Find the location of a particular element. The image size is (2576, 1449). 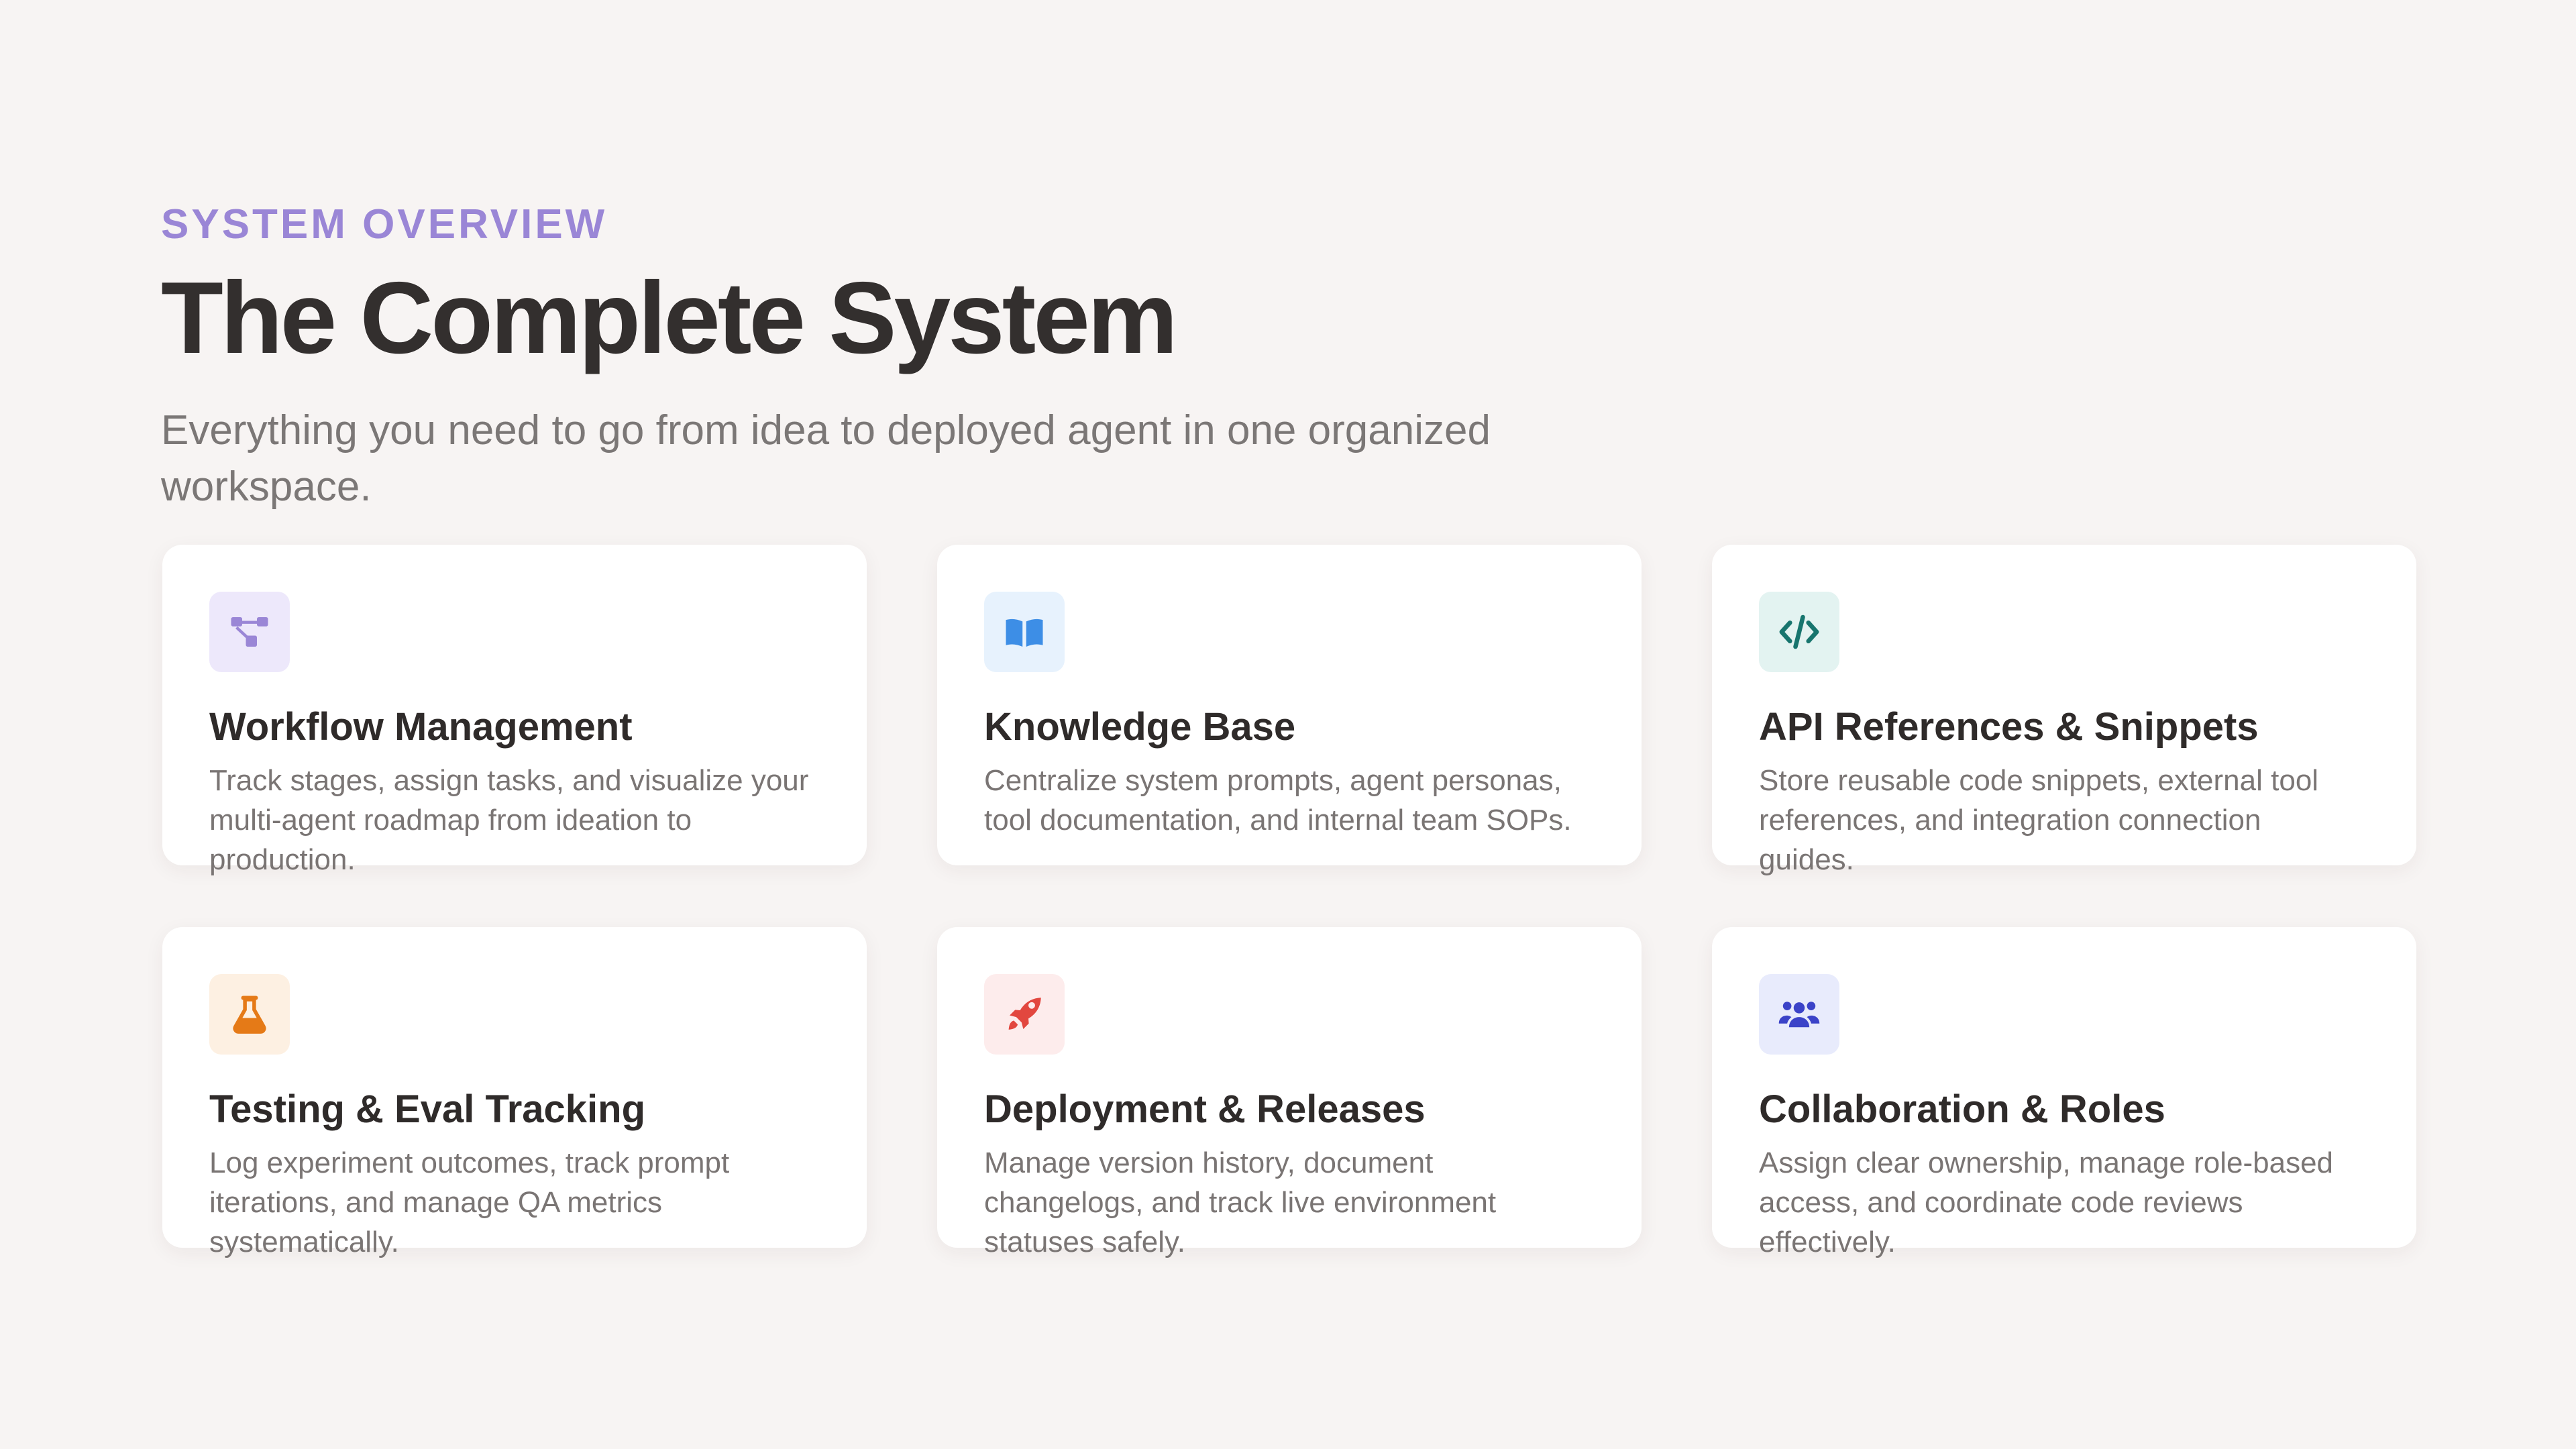

flask-icon-box is located at coordinates (249, 1014).